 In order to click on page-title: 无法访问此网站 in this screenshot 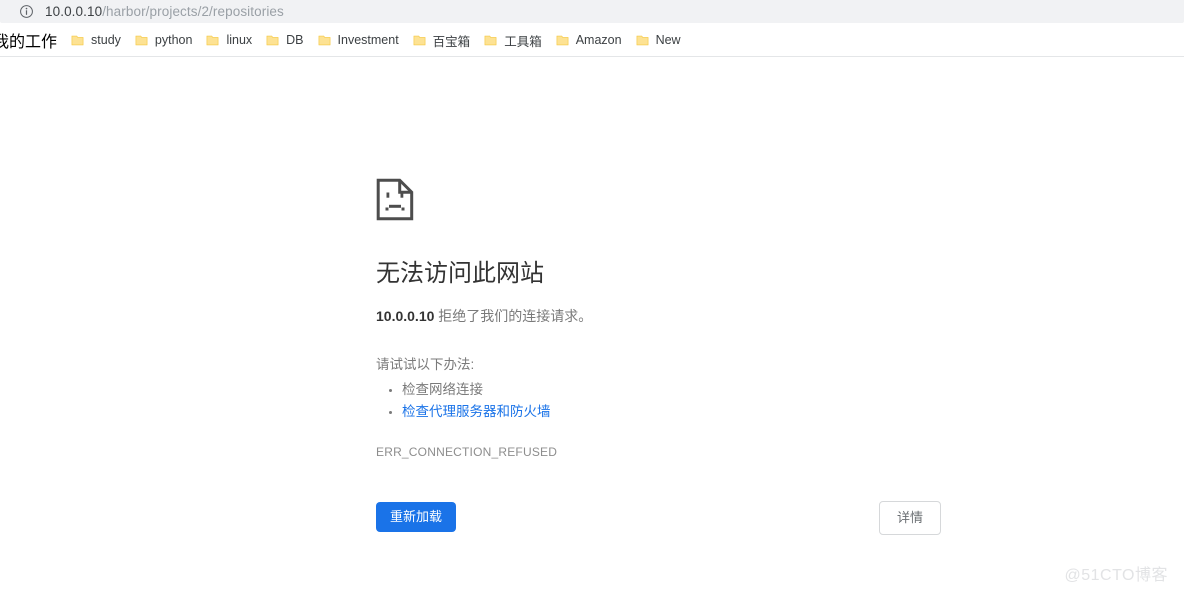, I will do `click(460, 273)`.